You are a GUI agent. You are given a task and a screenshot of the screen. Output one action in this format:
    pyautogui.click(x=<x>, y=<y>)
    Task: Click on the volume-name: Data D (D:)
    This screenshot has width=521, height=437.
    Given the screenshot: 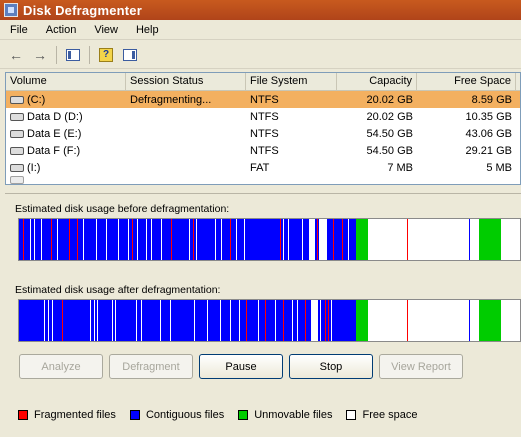 What is the action you would take?
    pyautogui.click(x=55, y=116)
    